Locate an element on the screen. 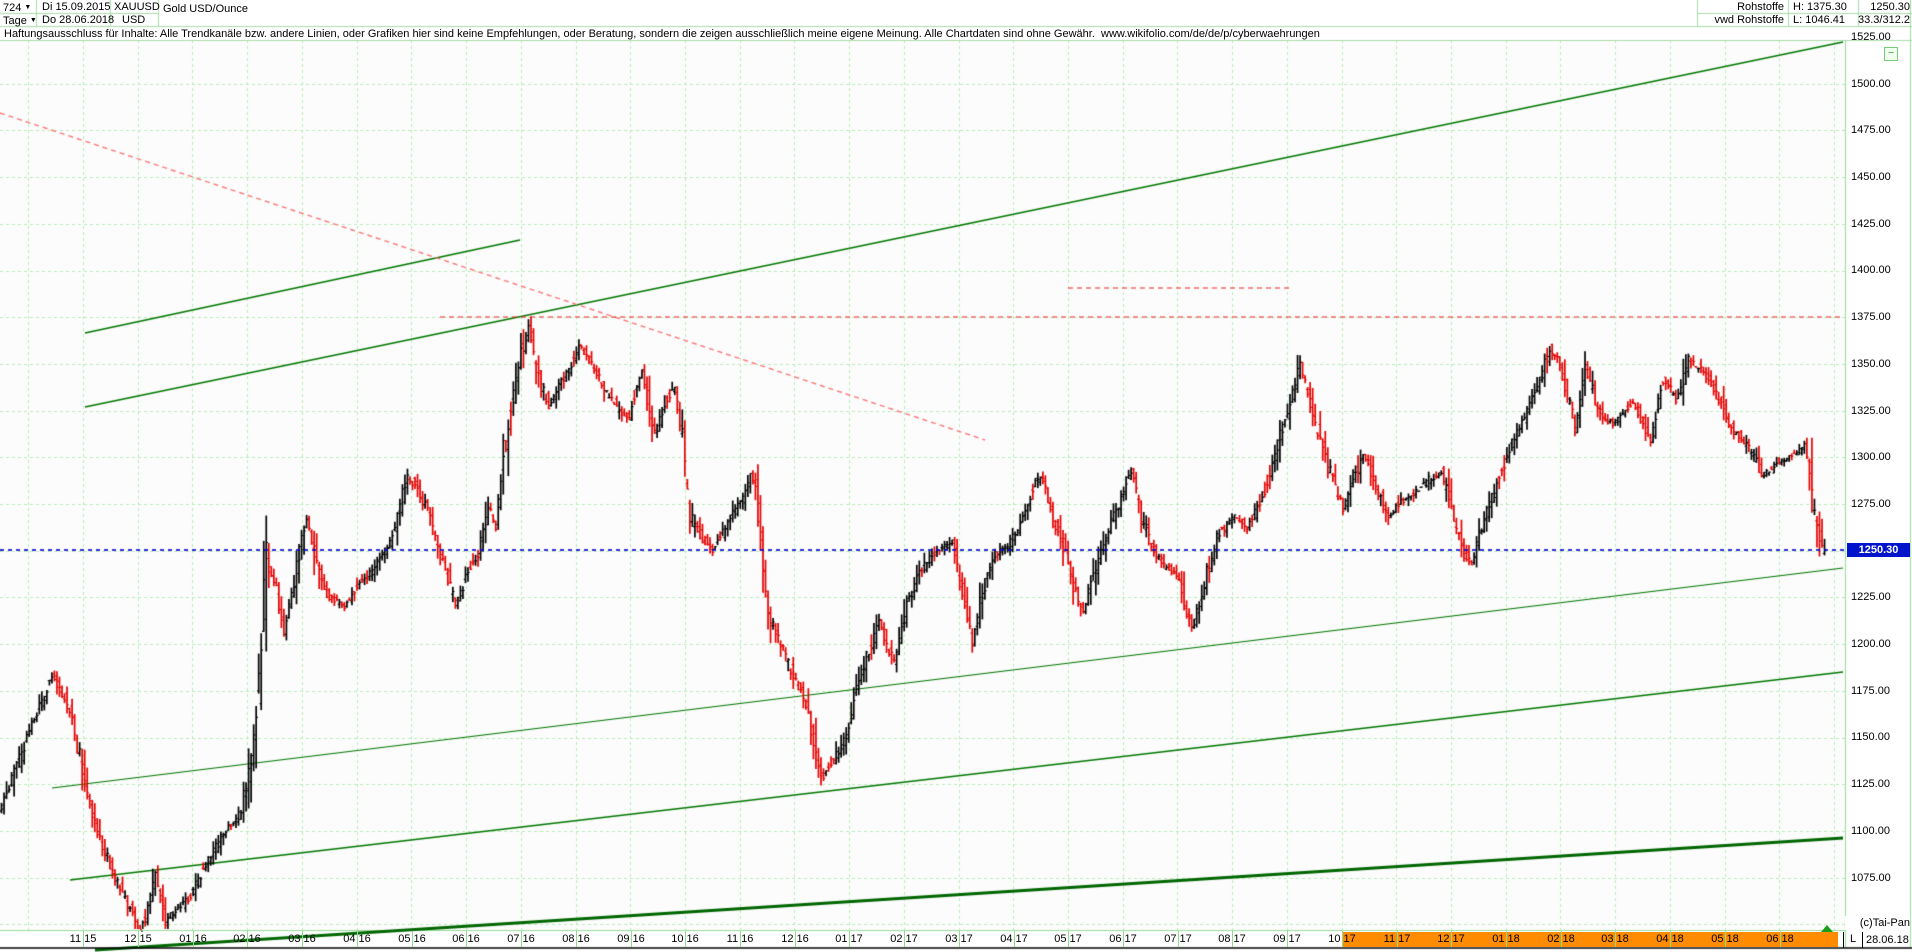  y-axis-label: 1425.00 is located at coordinates (1871, 223).